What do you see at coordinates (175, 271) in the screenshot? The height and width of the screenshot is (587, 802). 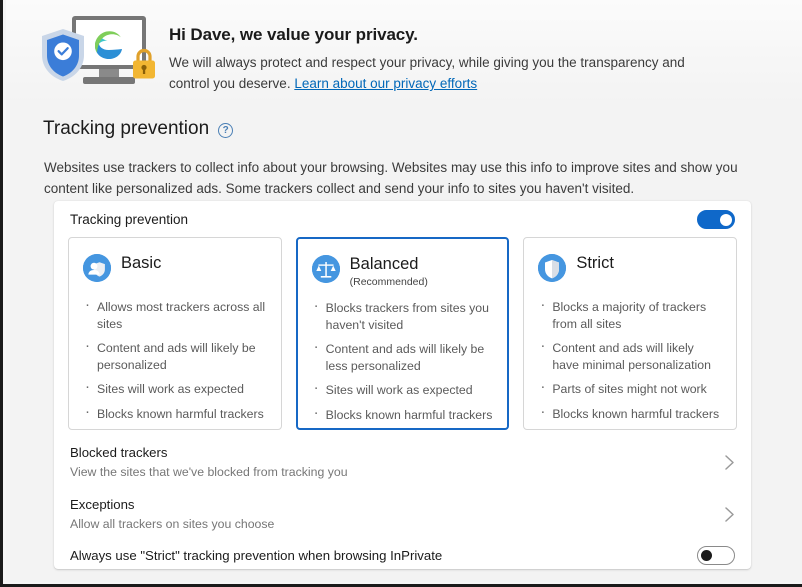 I see `level-header-basic: Basic` at bounding box center [175, 271].